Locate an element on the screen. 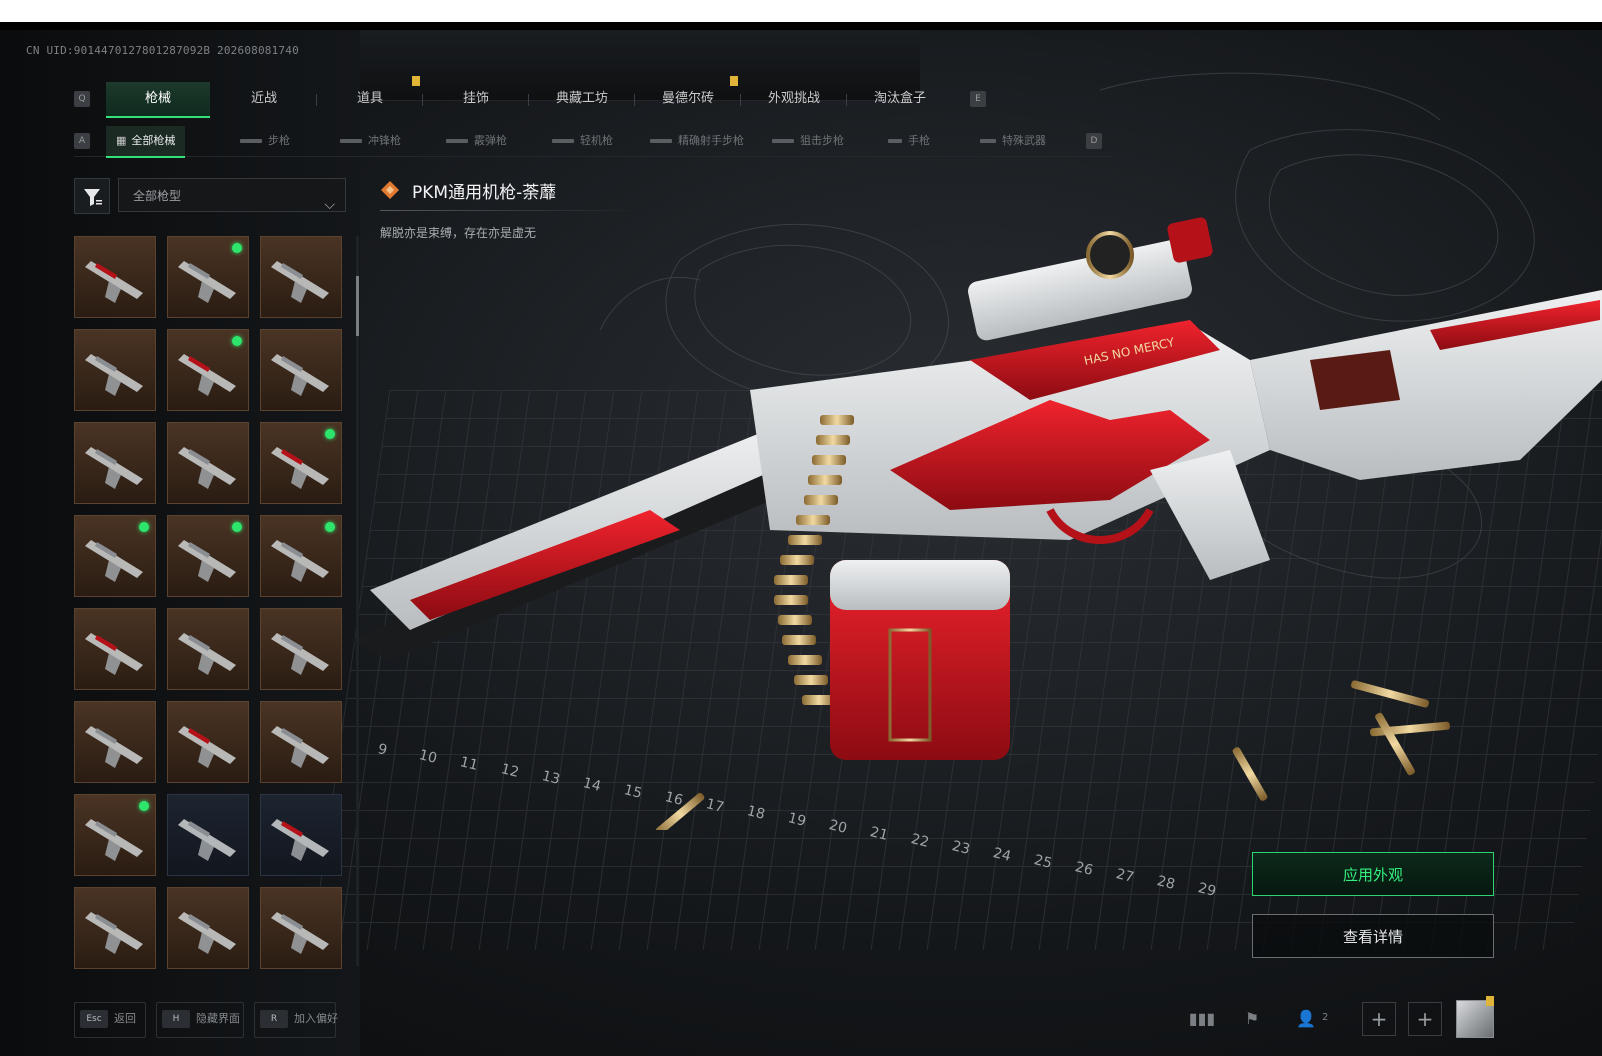 The width and height of the screenshot is (1602, 1056). tab-appearance-challenge: 外观挑战 is located at coordinates (794, 99).